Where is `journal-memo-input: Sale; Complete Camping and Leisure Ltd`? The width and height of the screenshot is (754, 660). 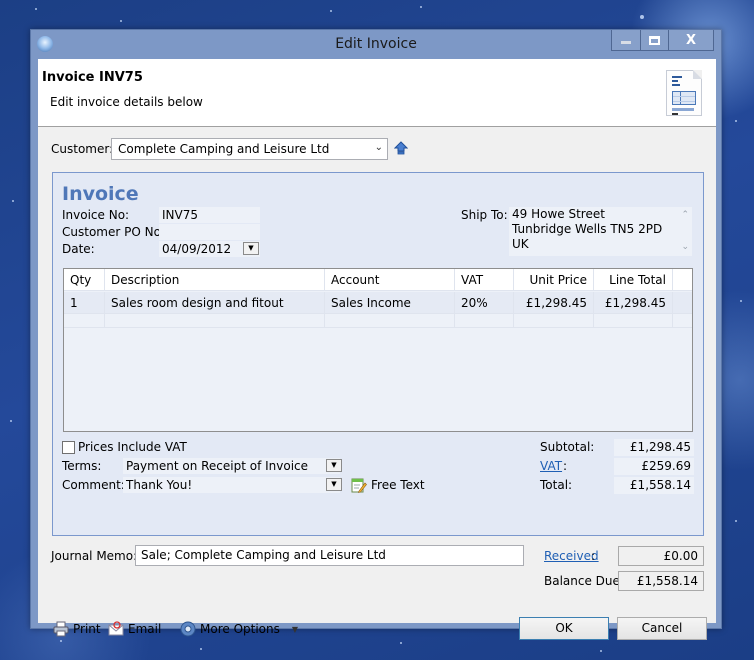 journal-memo-input: Sale; Complete Camping and Leisure Ltd is located at coordinates (329, 555).